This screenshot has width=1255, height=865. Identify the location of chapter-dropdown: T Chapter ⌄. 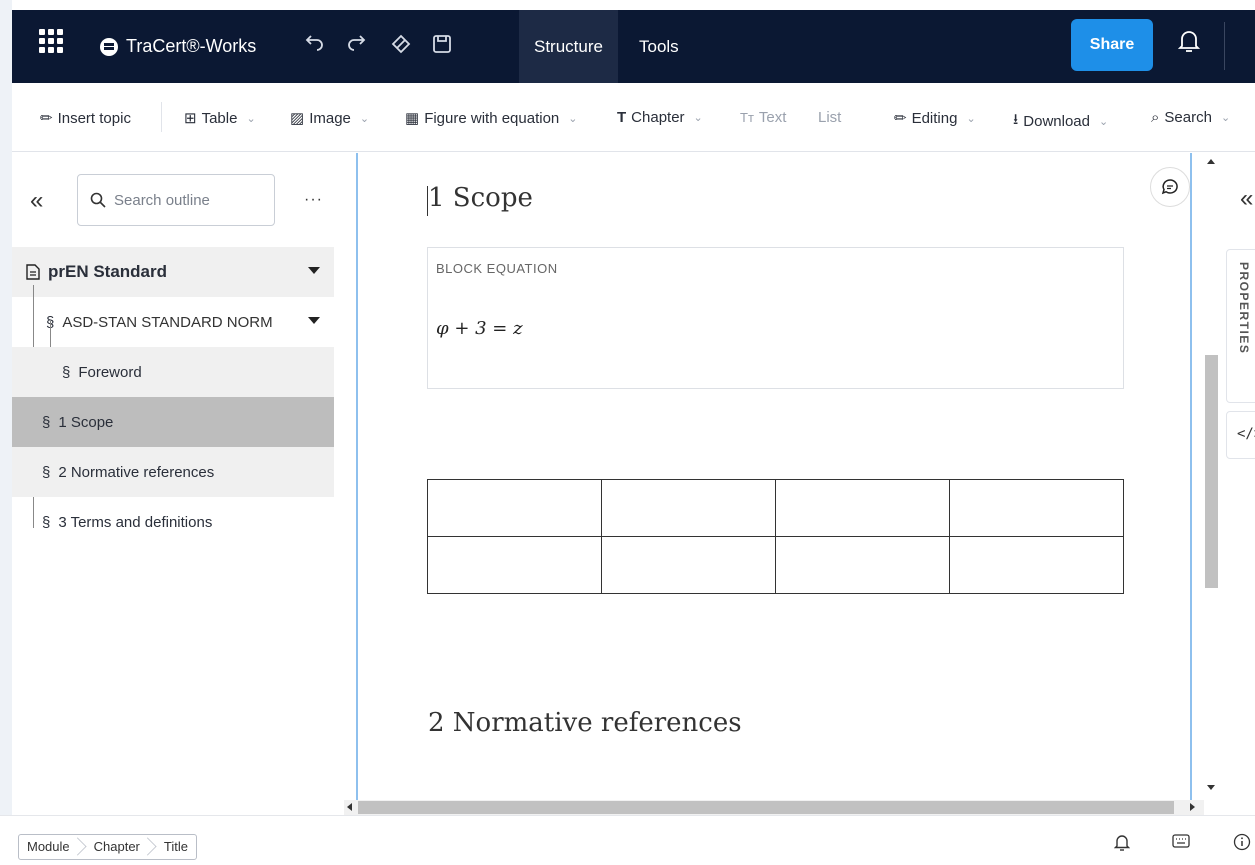
(660, 117).